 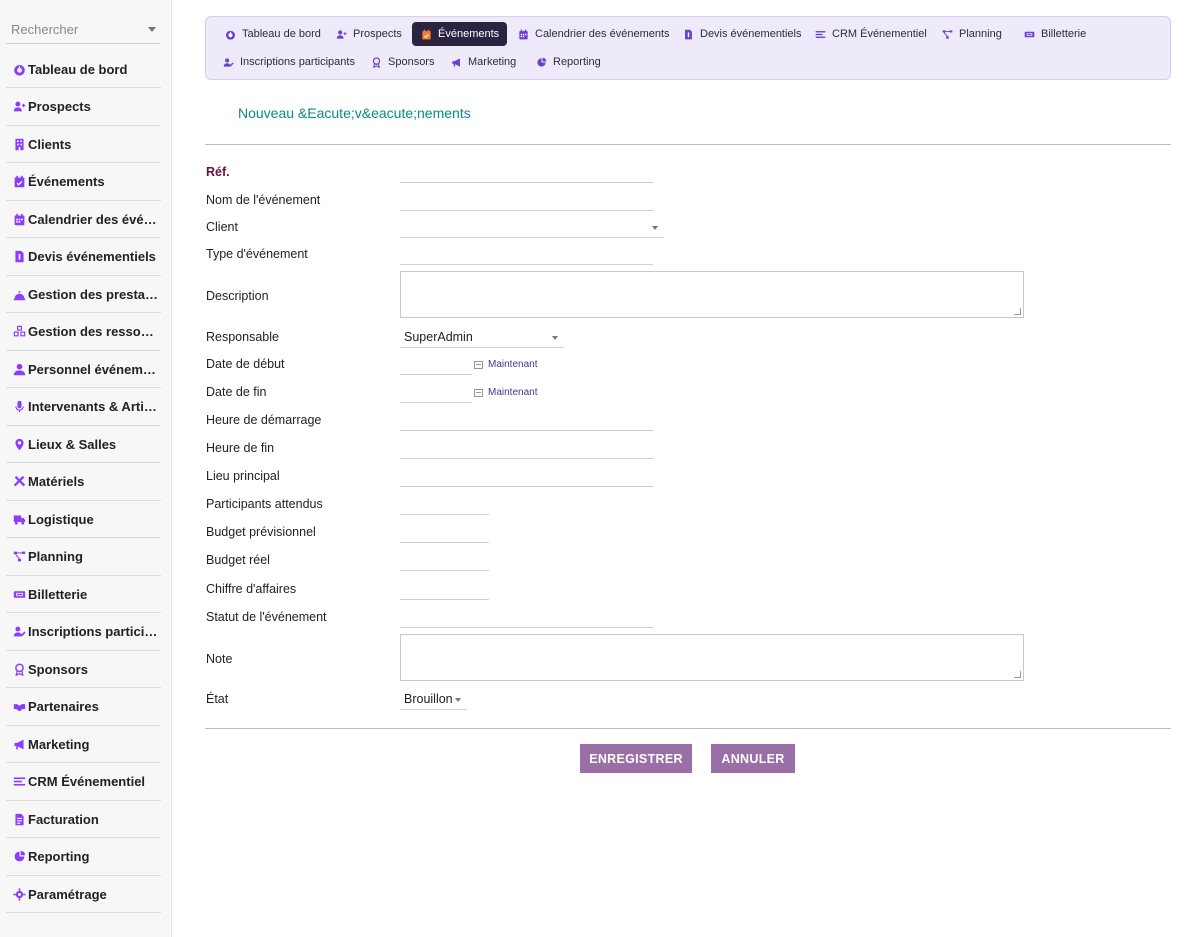 I want to click on tab: Marketing, so click(x=483, y=62).